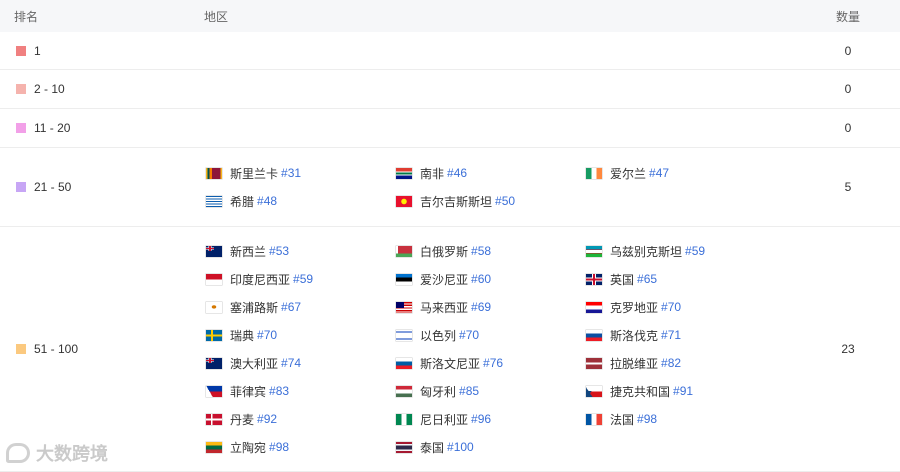 This screenshot has width=900, height=472. What do you see at coordinates (594, 363) in the screenshot?
I see `flag-lv-icon` at bounding box center [594, 363].